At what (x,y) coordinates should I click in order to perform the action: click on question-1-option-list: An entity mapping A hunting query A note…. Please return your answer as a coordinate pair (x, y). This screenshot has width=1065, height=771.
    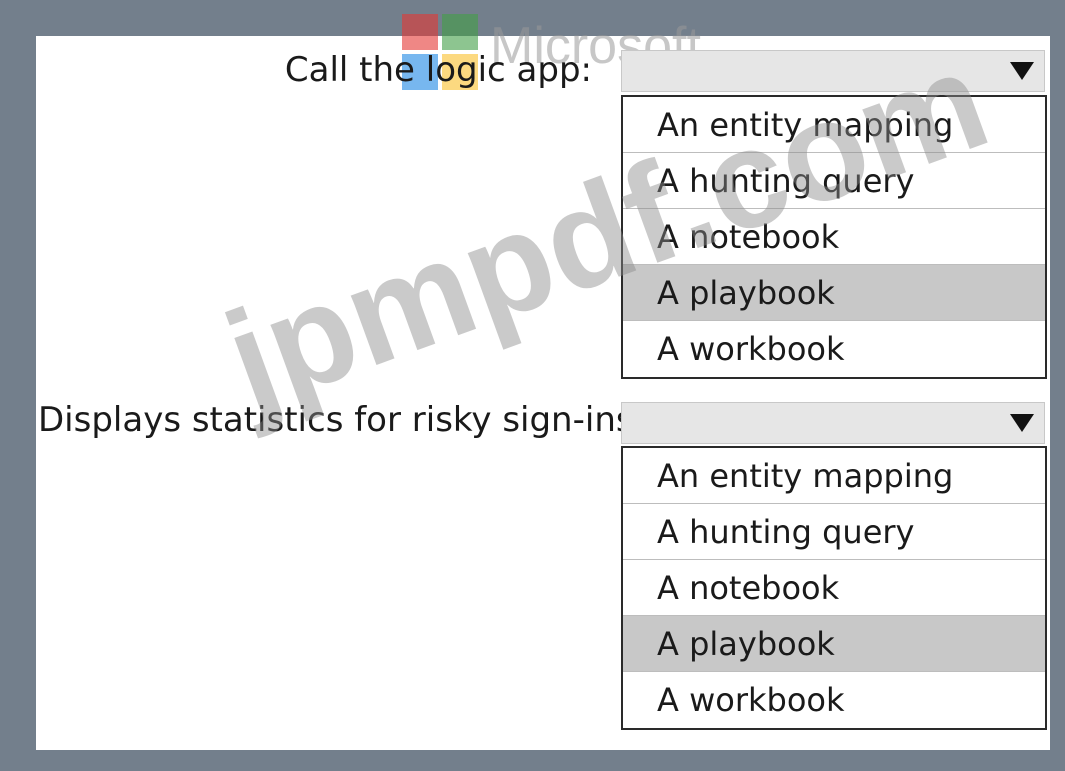
    Looking at the image, I should click on (834, 237).